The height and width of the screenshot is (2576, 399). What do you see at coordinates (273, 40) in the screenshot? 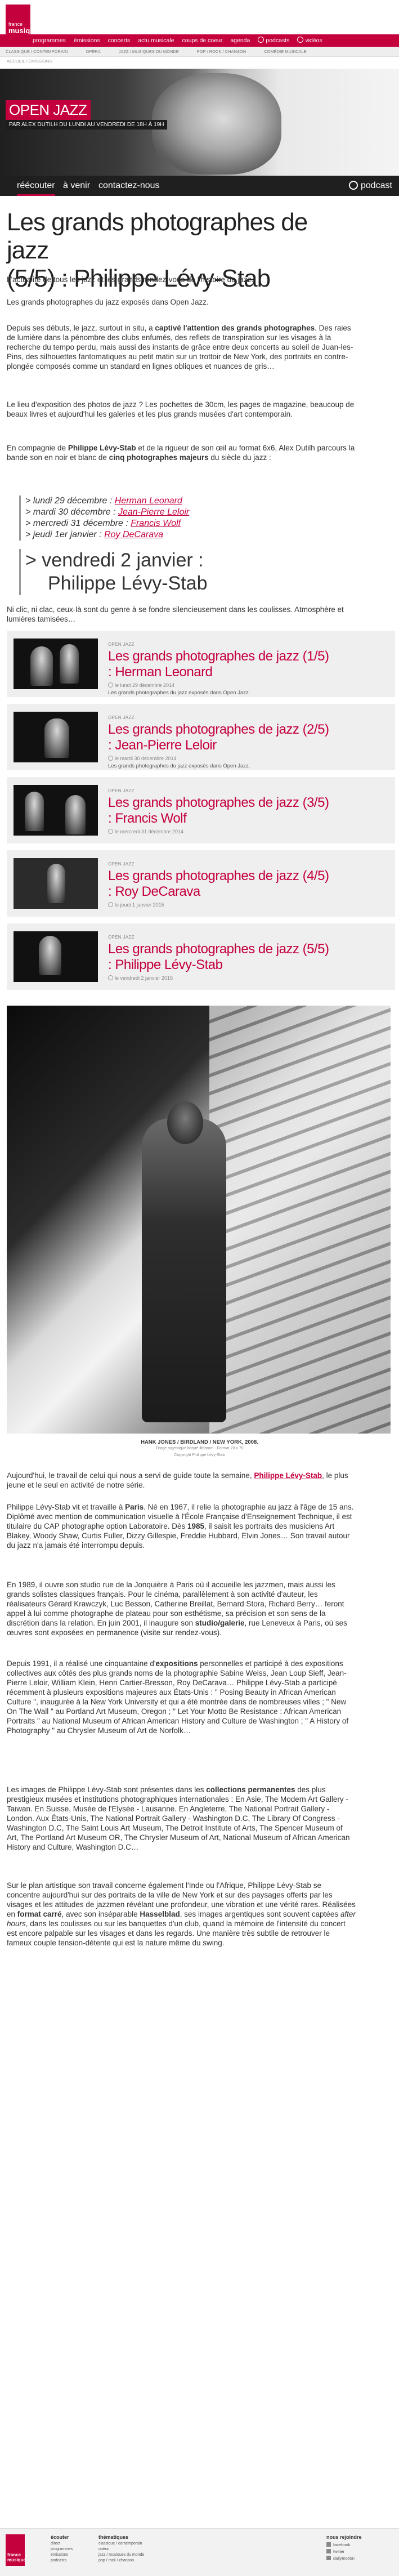
I see `nav-podcasts: podcasts` at bounding box center [273, 40].